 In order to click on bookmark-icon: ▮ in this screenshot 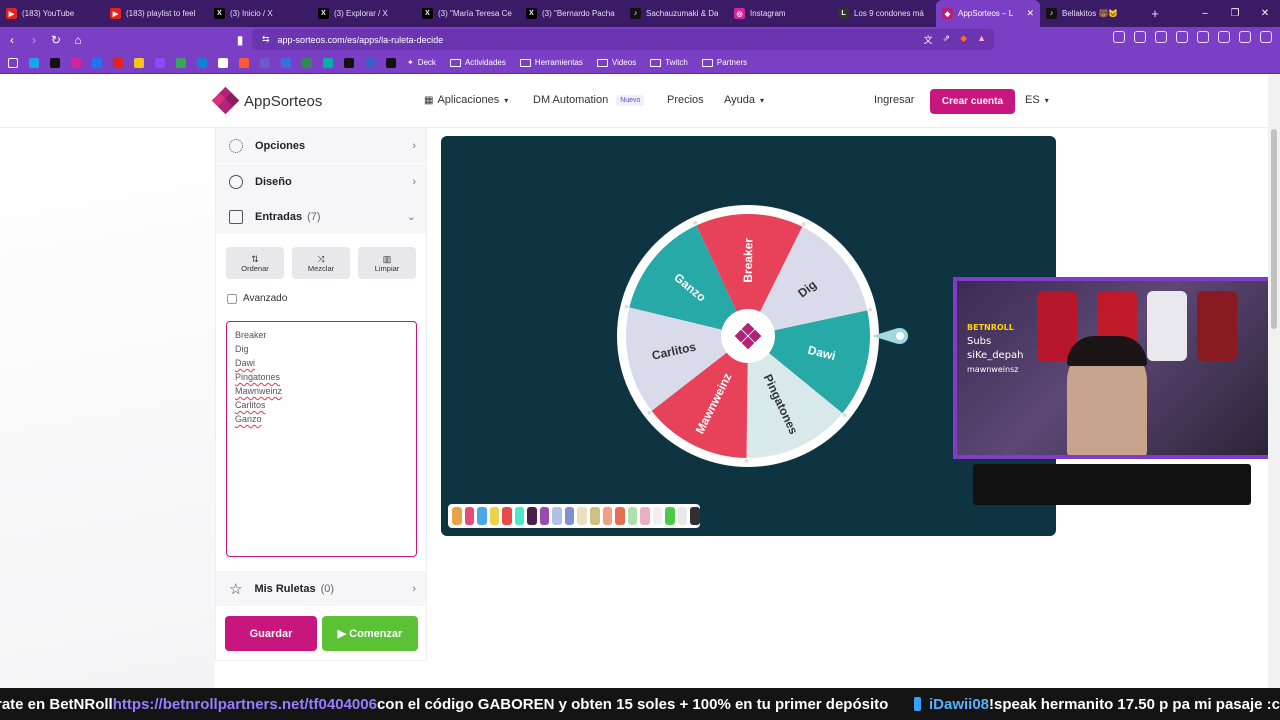, I will do `click(240, 40)`.